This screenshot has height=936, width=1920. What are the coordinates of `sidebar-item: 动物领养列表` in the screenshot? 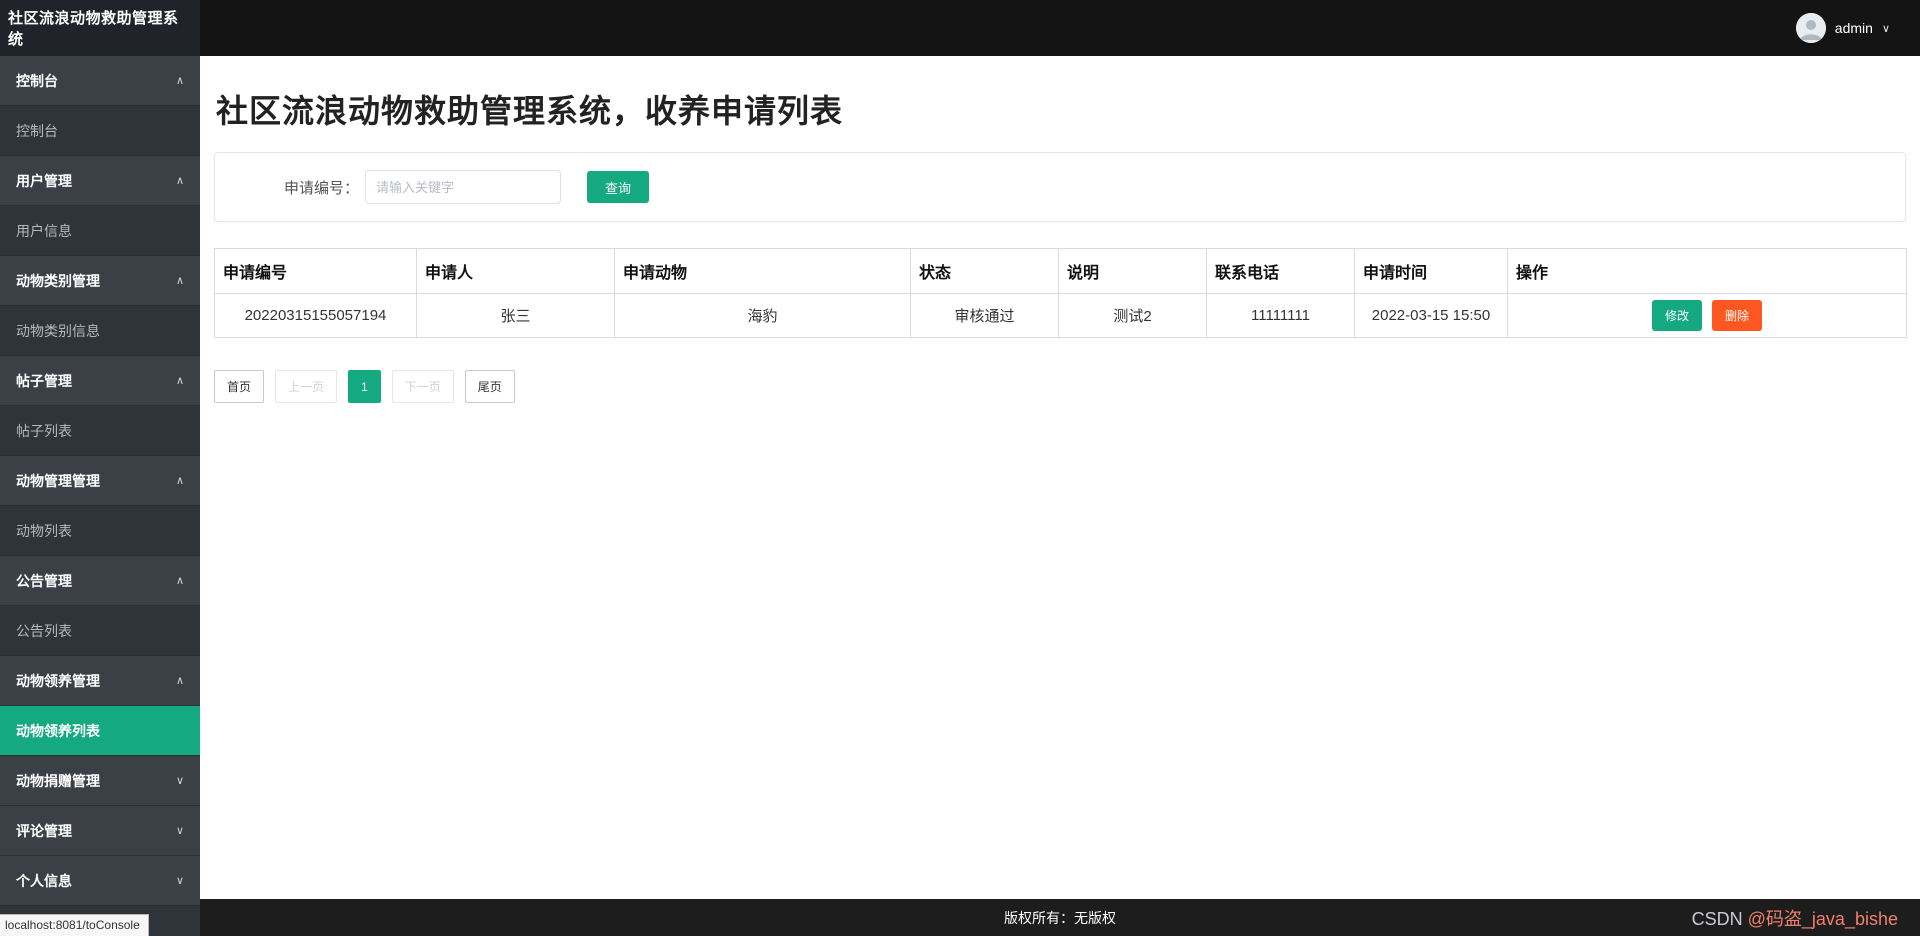 It's located at (100, 731).